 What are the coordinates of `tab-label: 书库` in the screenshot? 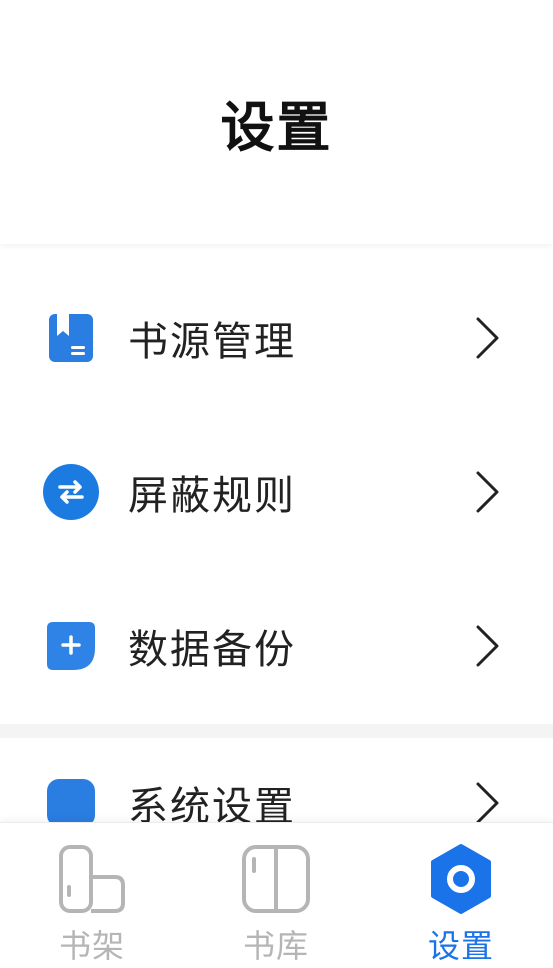 It's located at (275, 946).